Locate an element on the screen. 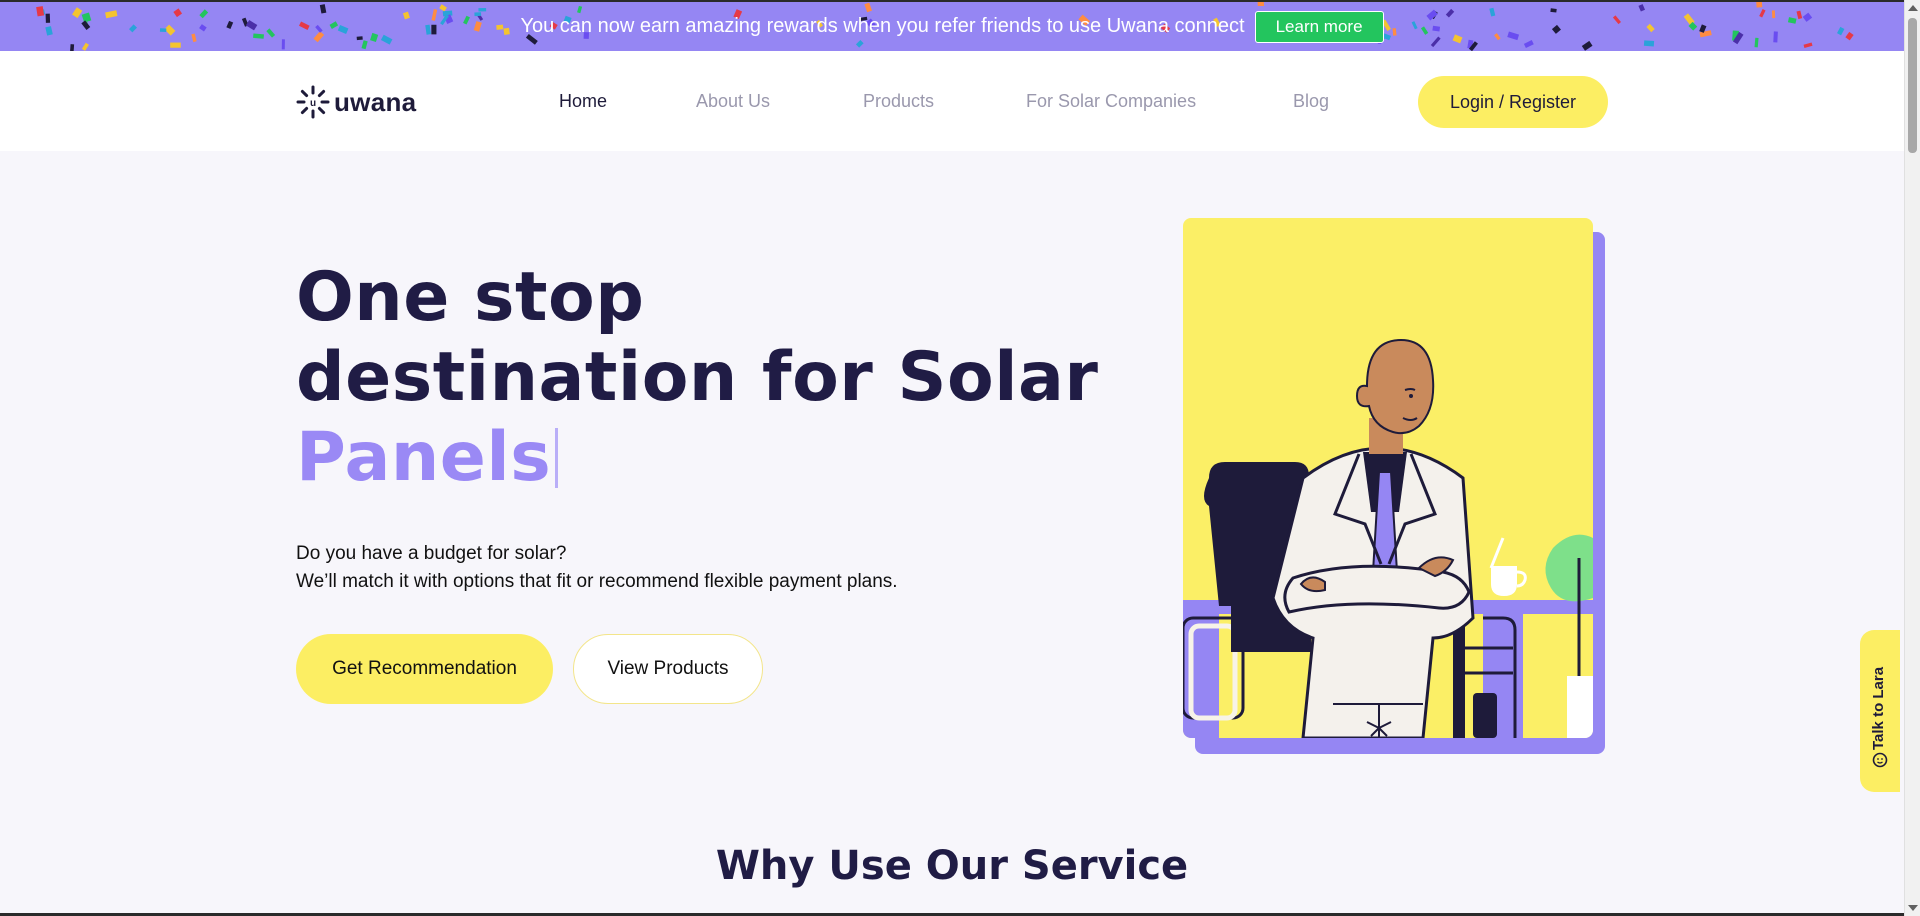 Image resolution: width=1920 pixels, height=916 pixels. get-recommendation-button: Get Recommendation is located at coordinates (424, 669).